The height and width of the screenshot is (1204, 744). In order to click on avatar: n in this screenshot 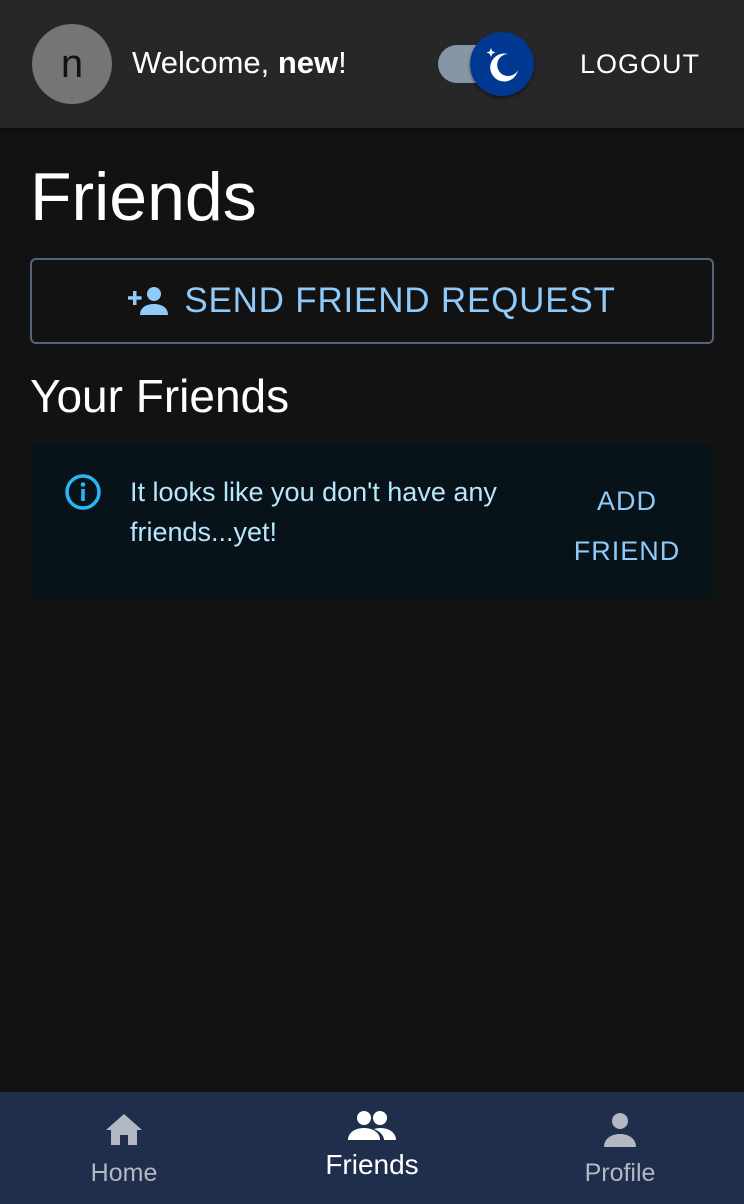, I will do `click(72, 64)`.